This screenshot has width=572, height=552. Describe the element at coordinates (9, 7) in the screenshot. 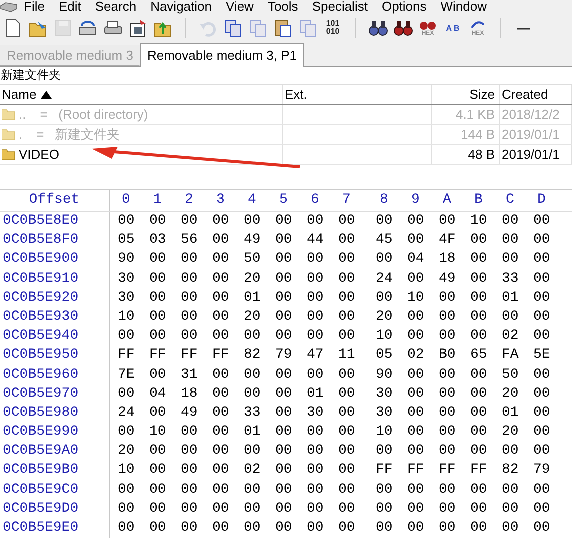

I see `drive-icon` at that location.